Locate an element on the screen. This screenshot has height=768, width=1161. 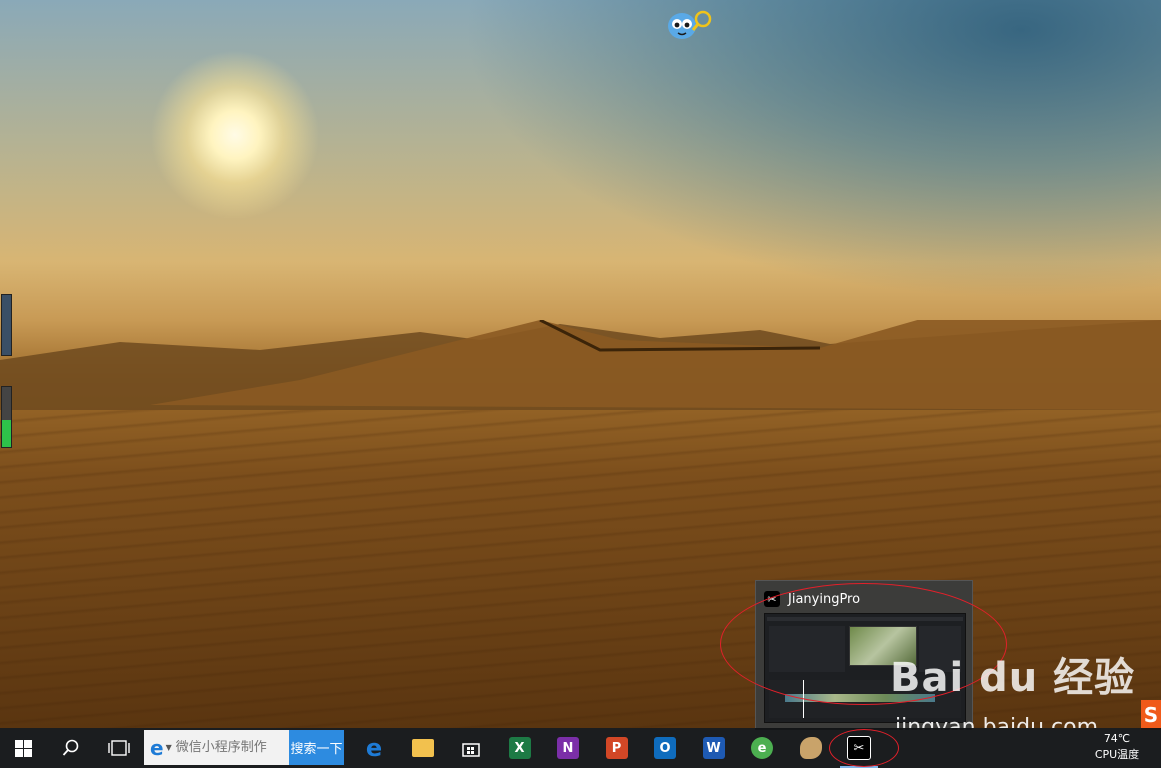
taskbar-app-onenote: N is located at coordinates (568, 748).